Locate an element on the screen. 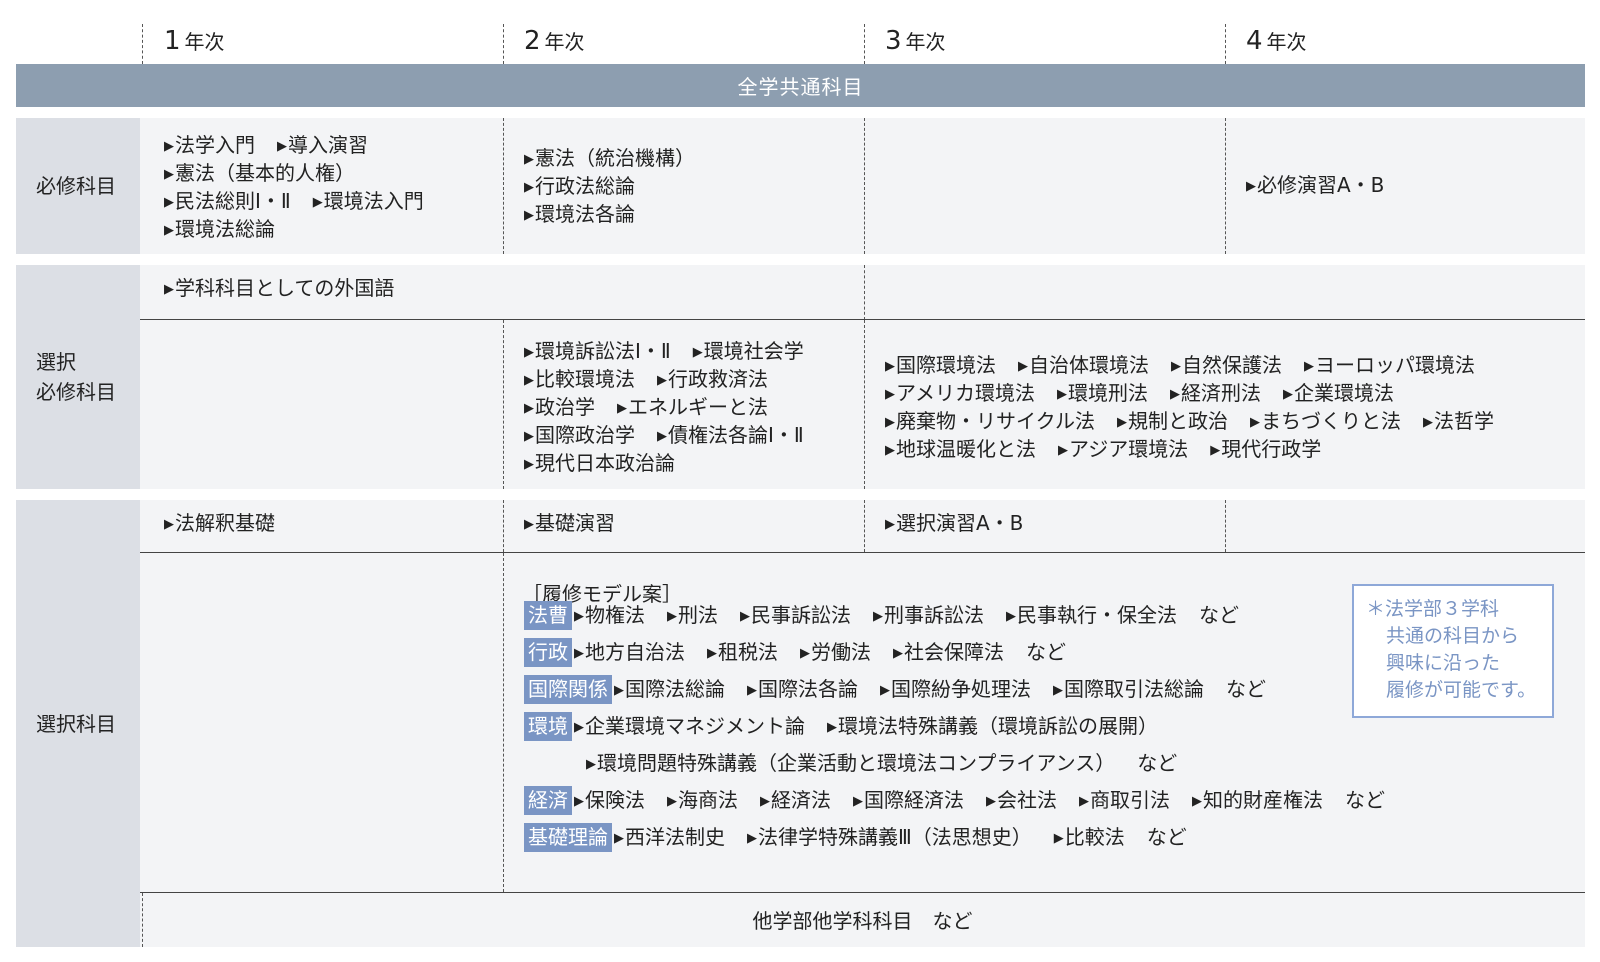 This screenshot has height=962, width=1600. course-item: ▶国際法総論 is located at coordinates (669, 689).